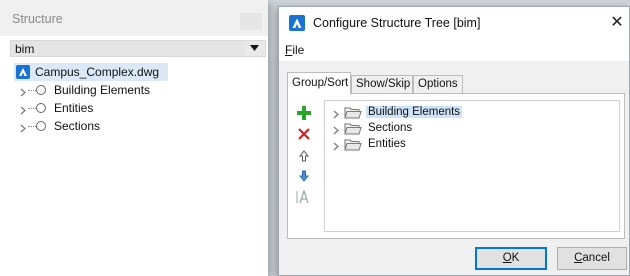  I want to click on delete-button, so click(304, 137).